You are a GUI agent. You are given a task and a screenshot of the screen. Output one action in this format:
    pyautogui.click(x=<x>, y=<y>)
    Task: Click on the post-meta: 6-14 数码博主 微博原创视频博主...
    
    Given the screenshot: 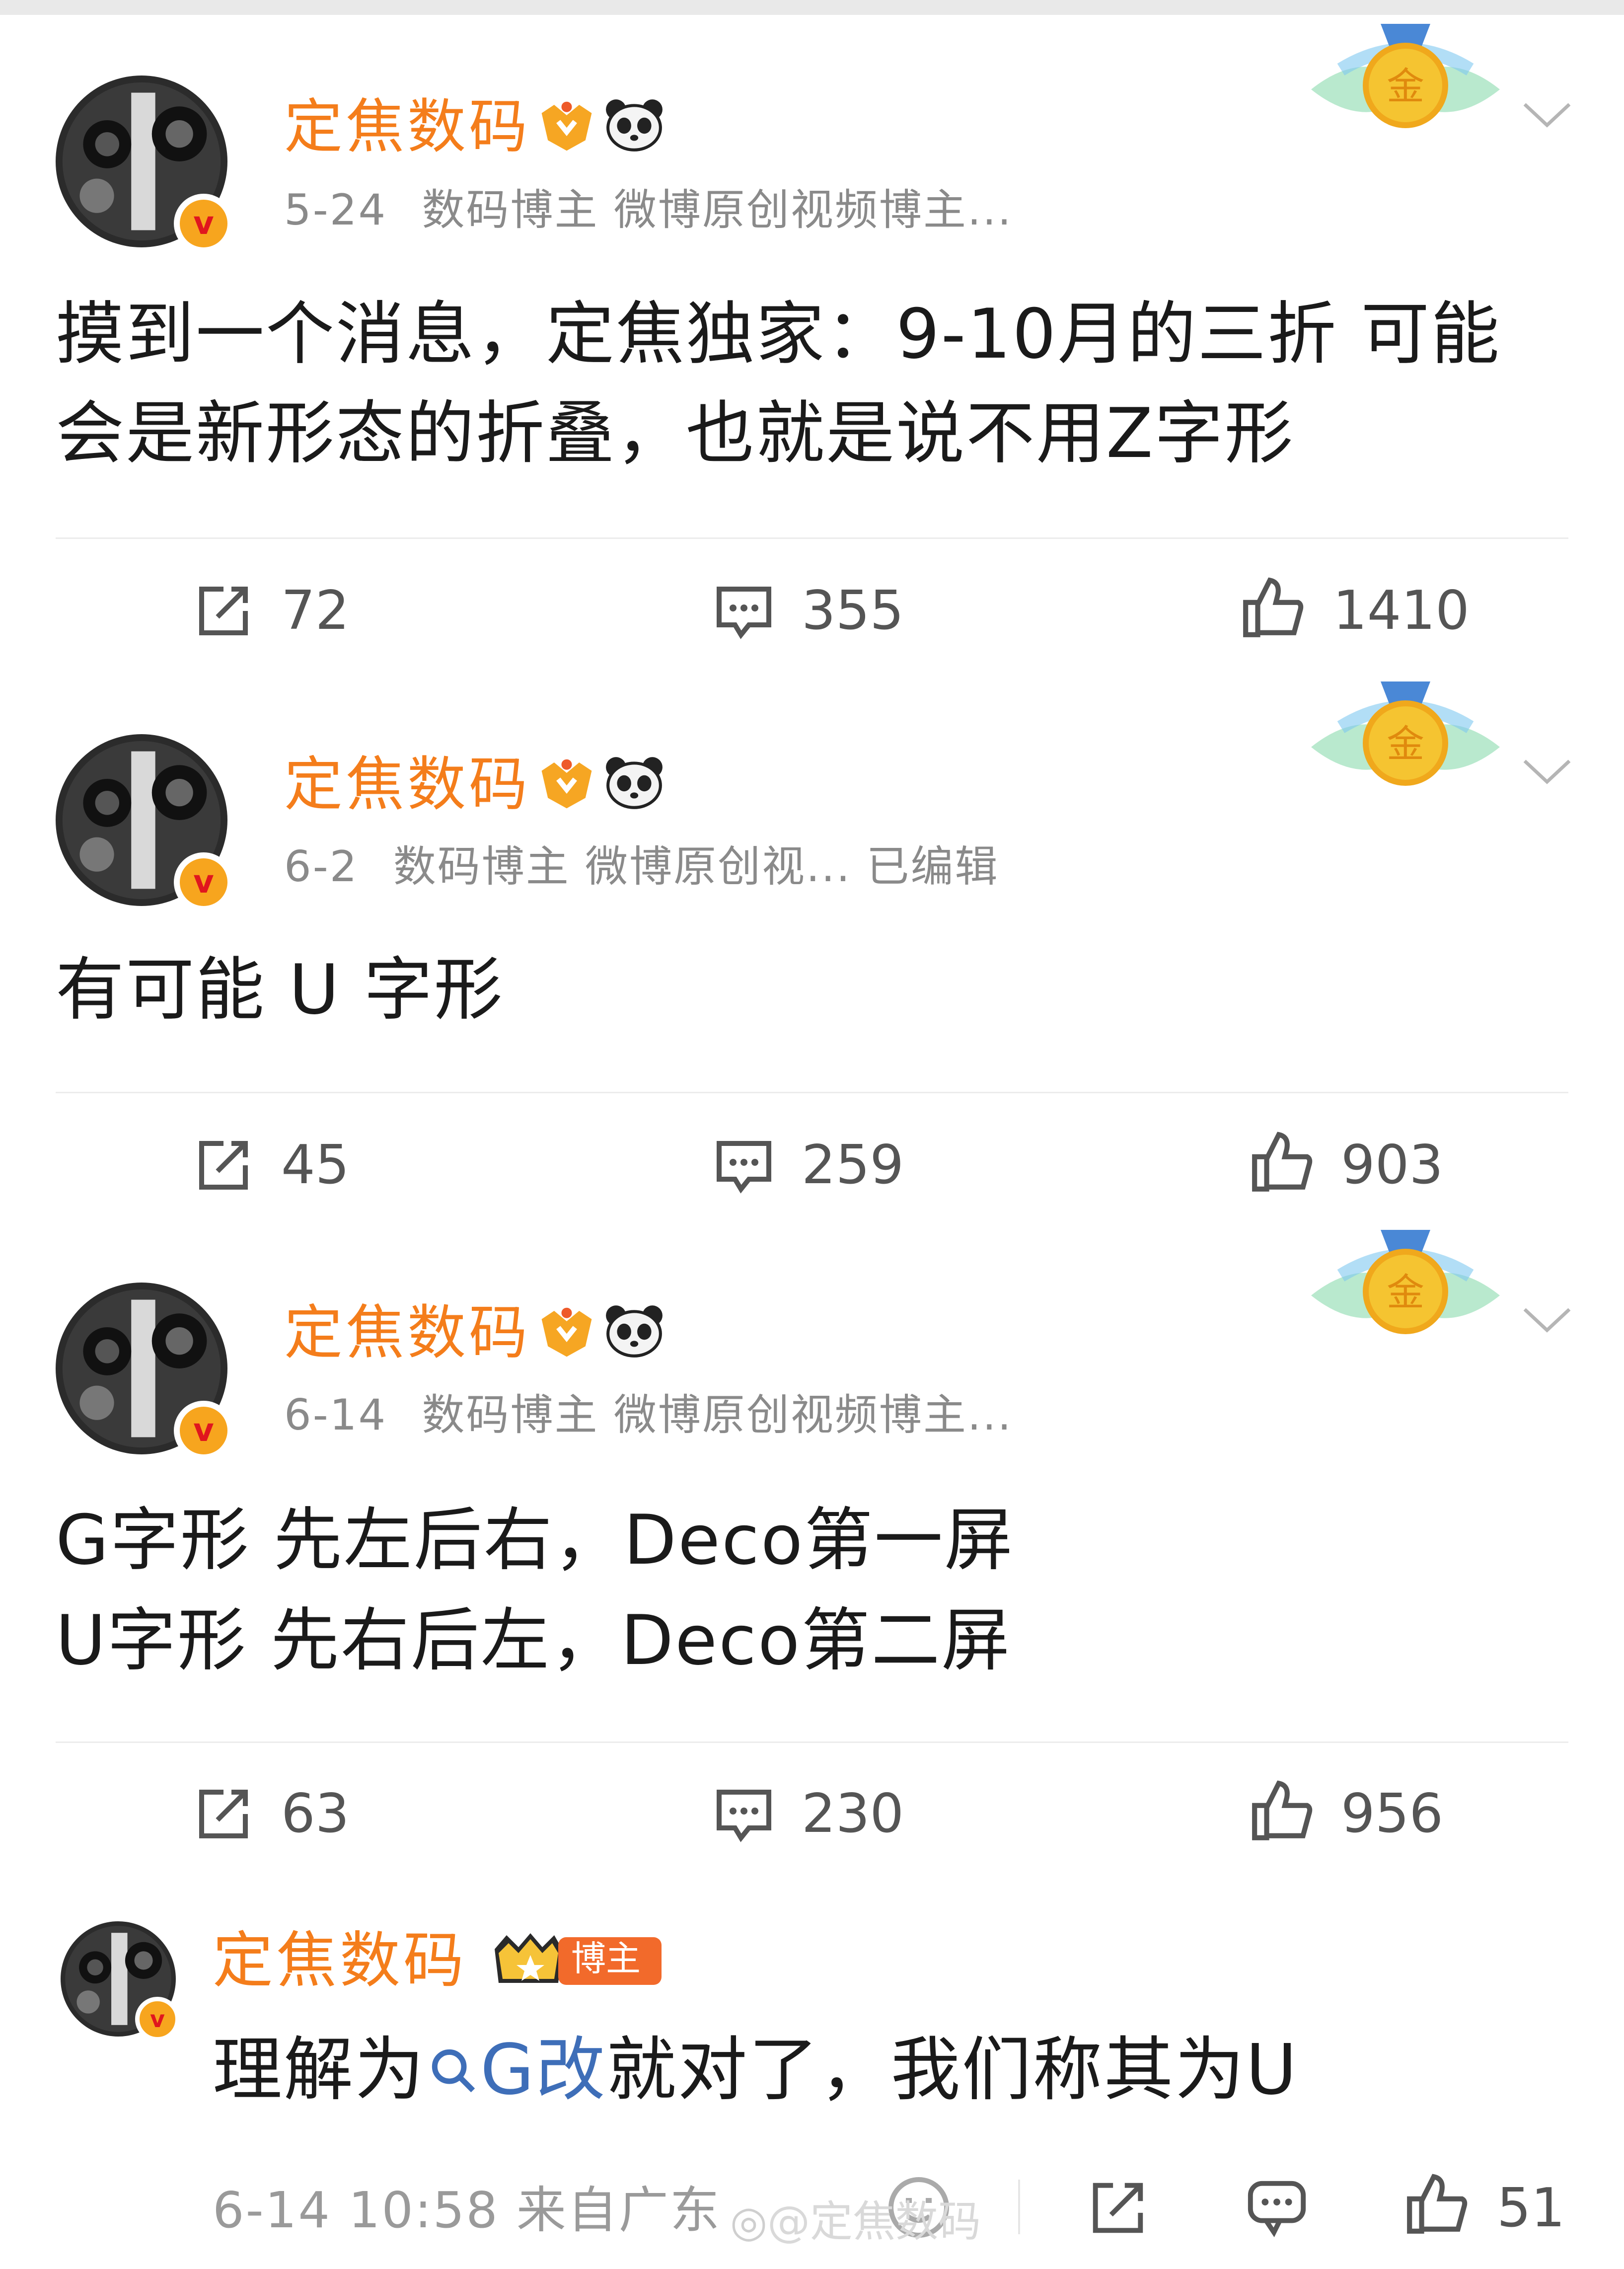 What is the action you would take?
    pyautogui.click(x=648, y=1415)
    